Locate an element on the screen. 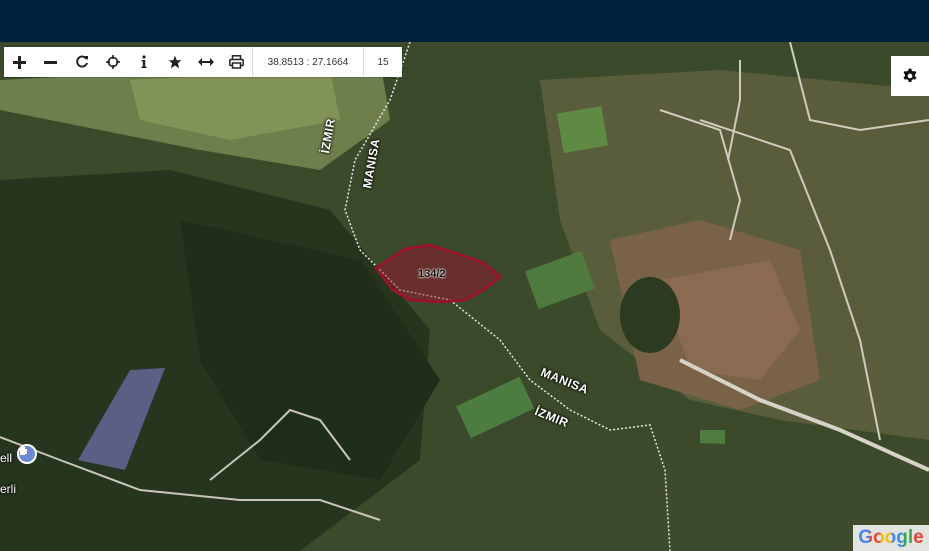 The image size is (929, 551). print-icon is located at coordinates (236, 62).